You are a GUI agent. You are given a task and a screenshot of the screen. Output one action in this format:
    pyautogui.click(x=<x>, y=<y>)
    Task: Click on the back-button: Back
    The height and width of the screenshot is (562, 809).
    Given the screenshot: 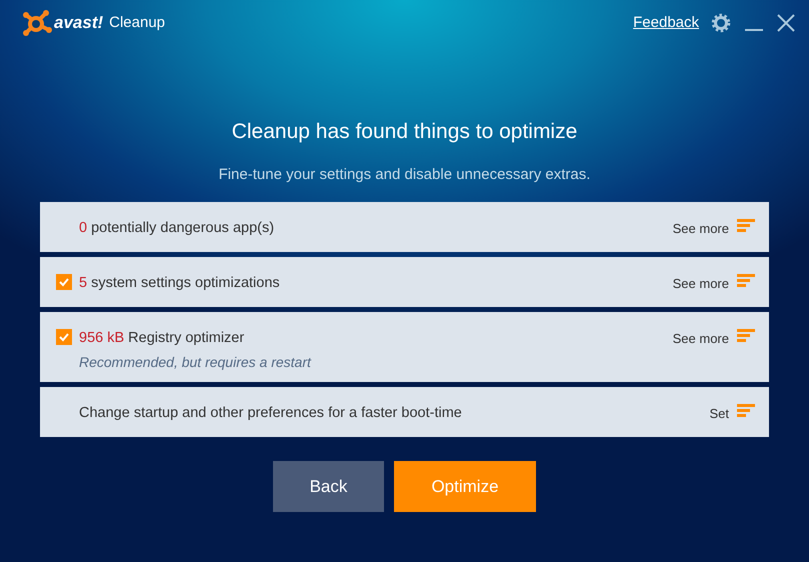 What is the action you would take?
    pyautogui.click(x=328, y=486)
    